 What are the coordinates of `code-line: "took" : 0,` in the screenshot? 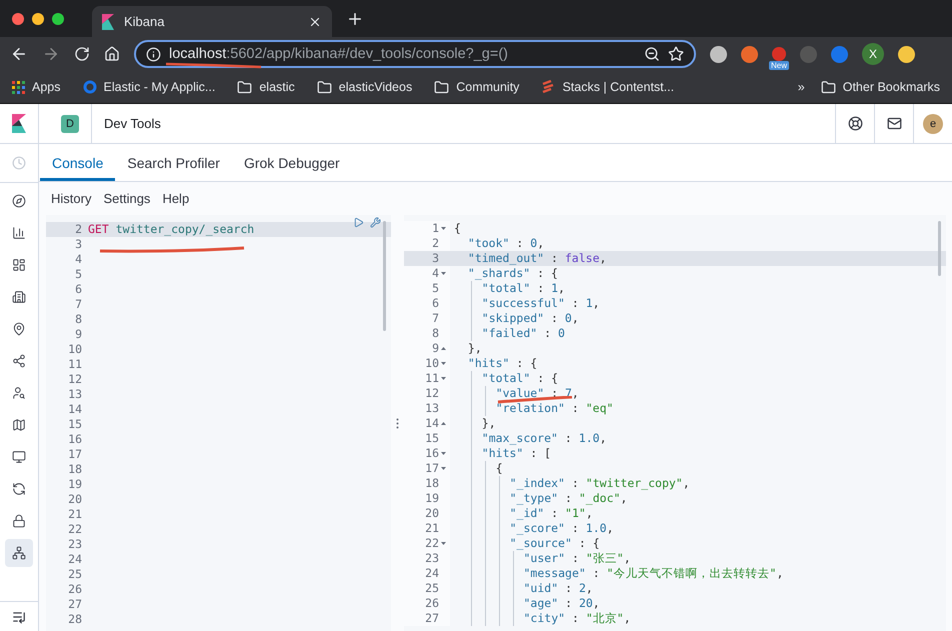 It's located at (506, 243).